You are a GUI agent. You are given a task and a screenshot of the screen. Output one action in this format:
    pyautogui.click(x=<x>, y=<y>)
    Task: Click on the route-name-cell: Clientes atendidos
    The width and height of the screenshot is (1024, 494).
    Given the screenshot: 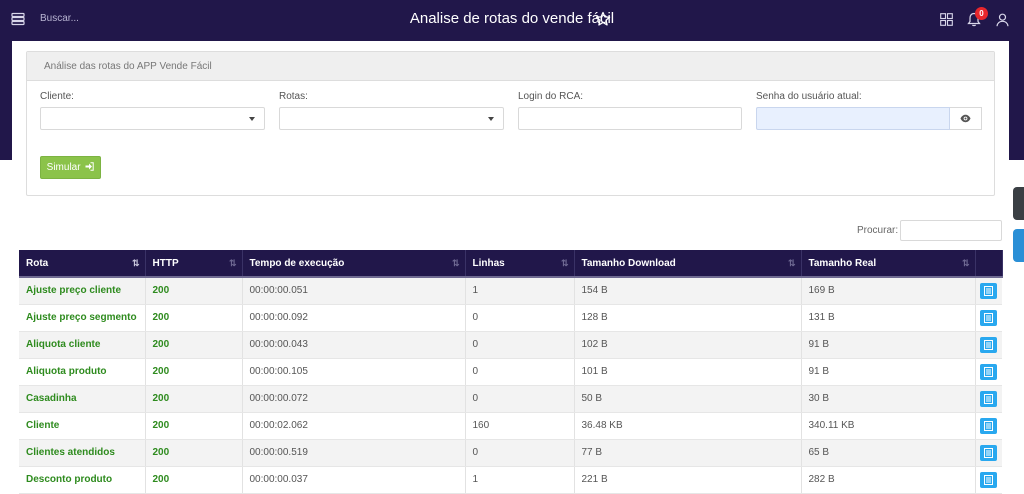 What is the action you would take?
    pyautogui.click(x=82, y=453)
    